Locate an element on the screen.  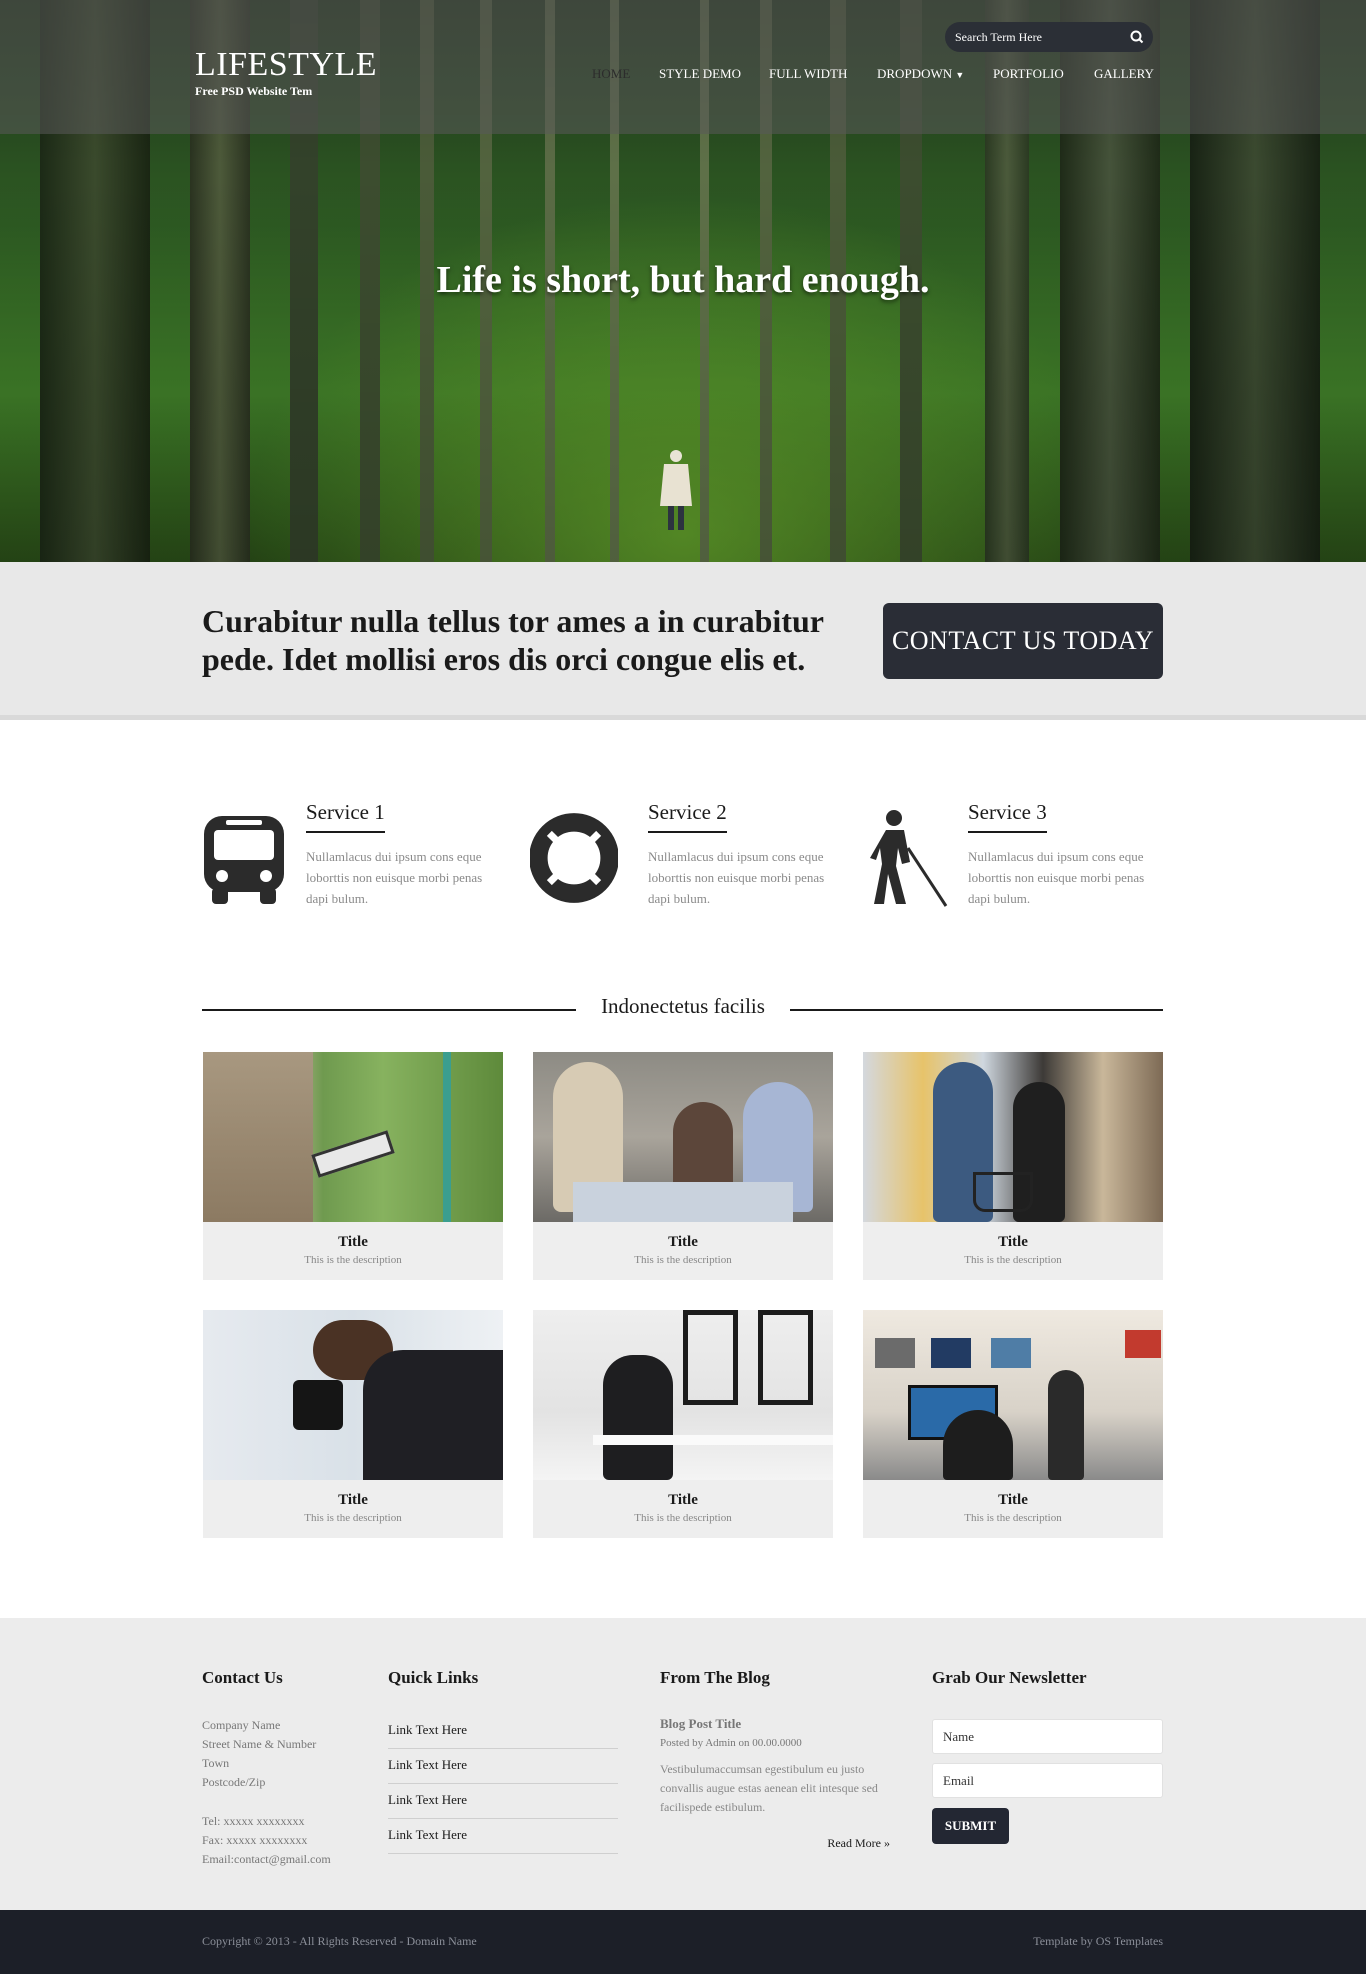
contact-heading: Contact Us is located at coordinates (242, 1677).